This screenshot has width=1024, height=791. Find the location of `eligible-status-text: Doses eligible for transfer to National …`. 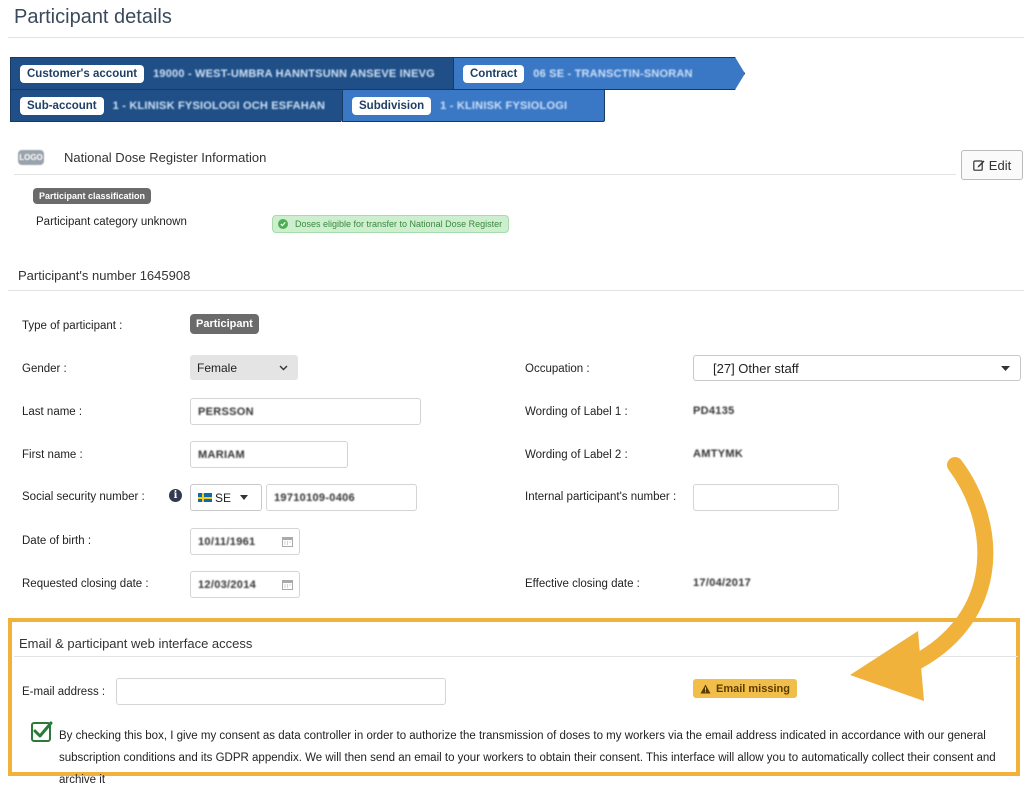

eligible-status-text: Doses eligible for transfer to National … is located at coordinates (399, 224).